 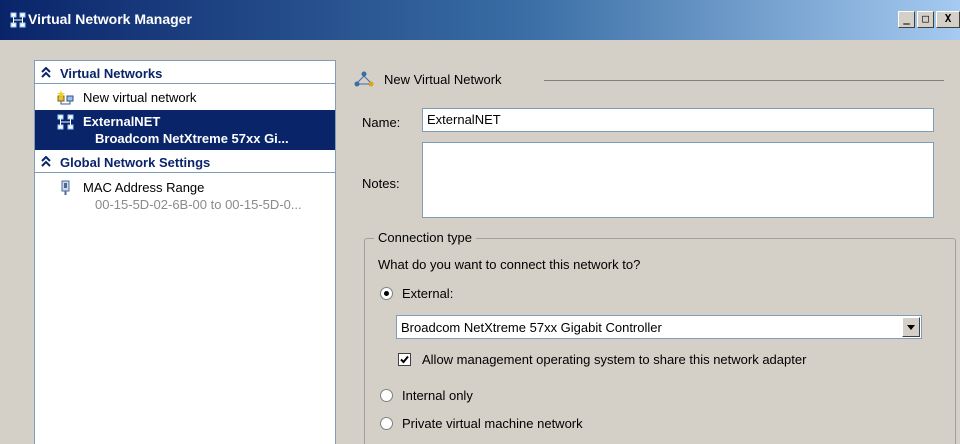 What do you see at coordinates (65, 187) in the screenshot?
I see `network-adapter-icon` at bounding box center [65, 187].